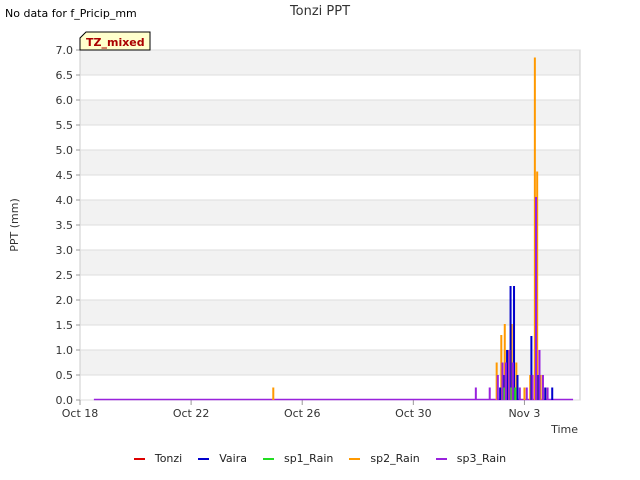 This screenshot has width=640, height=480. Describe the element at coordinates (413, 413) in the screenshot. I see `x-tick-label: Oct 30` at that location.